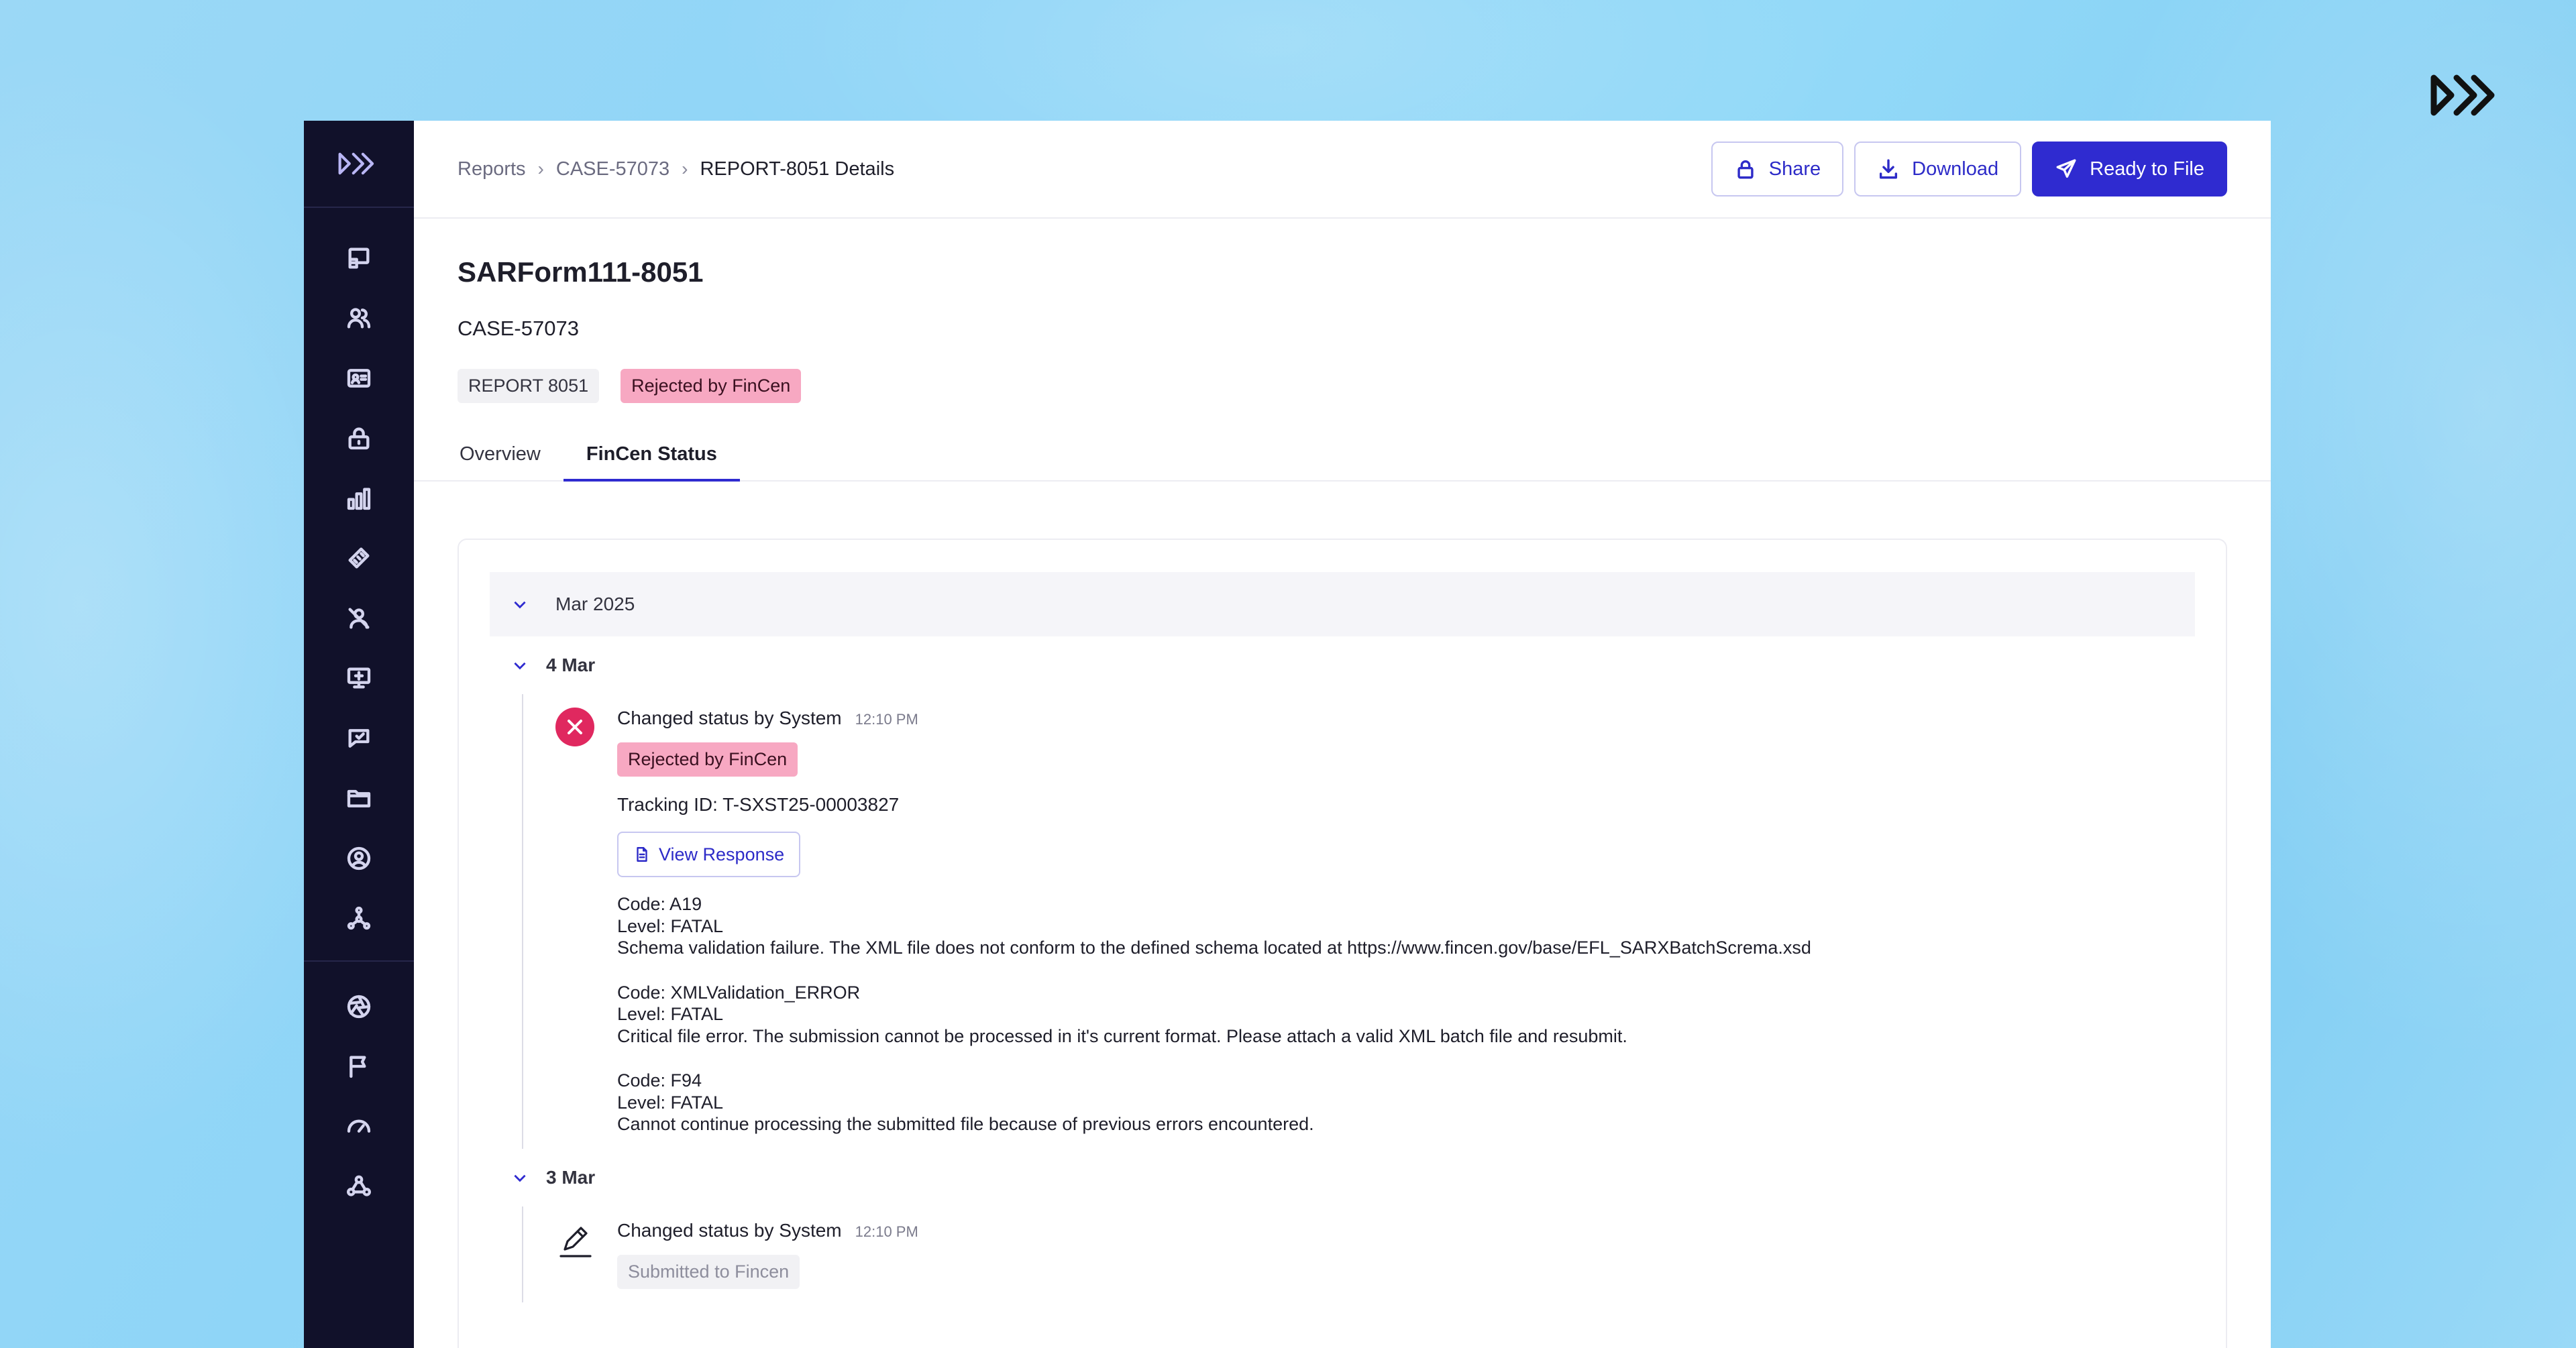 The width and height of the screenshot is (2576, 1348). What do you see at coordinates (642, 854) in the screenshot?
I see `document-icon` at bounding box center [642, 854].